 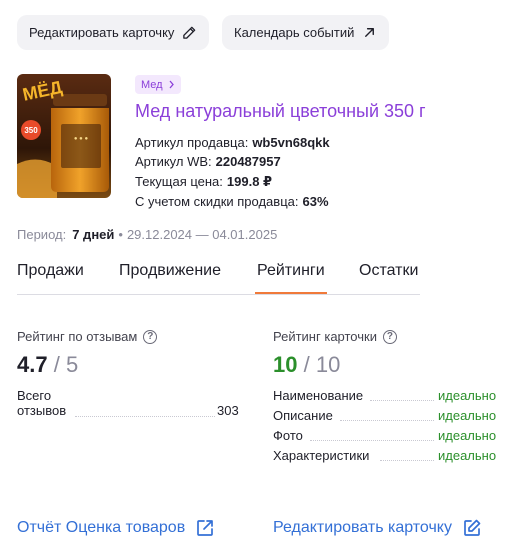 I want to click on arrow-up-right-icon, so click(x=370, y=32).